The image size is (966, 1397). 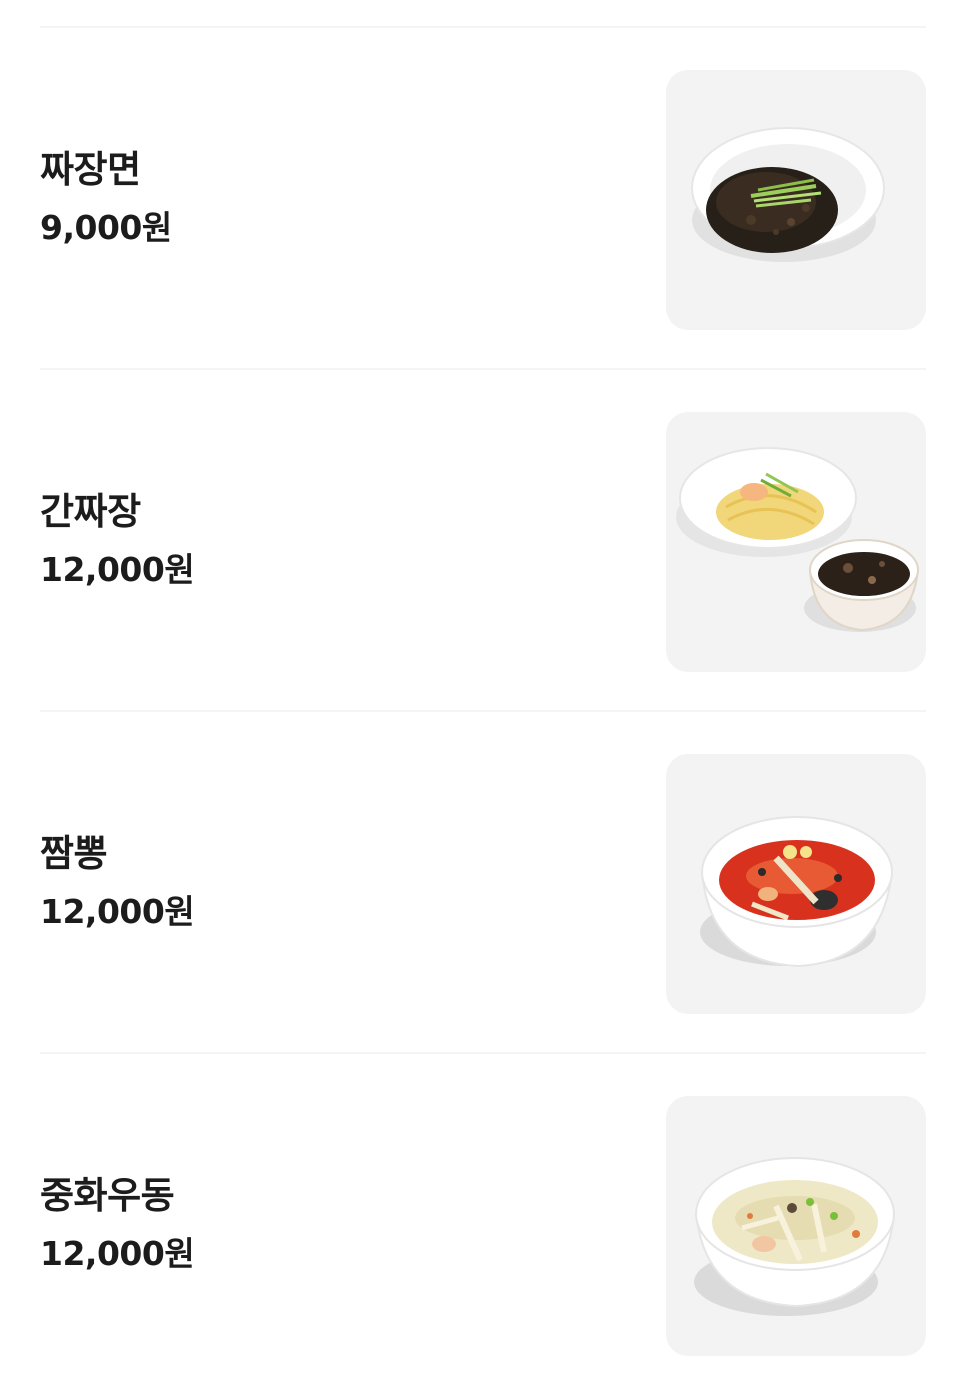 I want to click on jjajangmyeon-photo, so click(x=796, y=200).